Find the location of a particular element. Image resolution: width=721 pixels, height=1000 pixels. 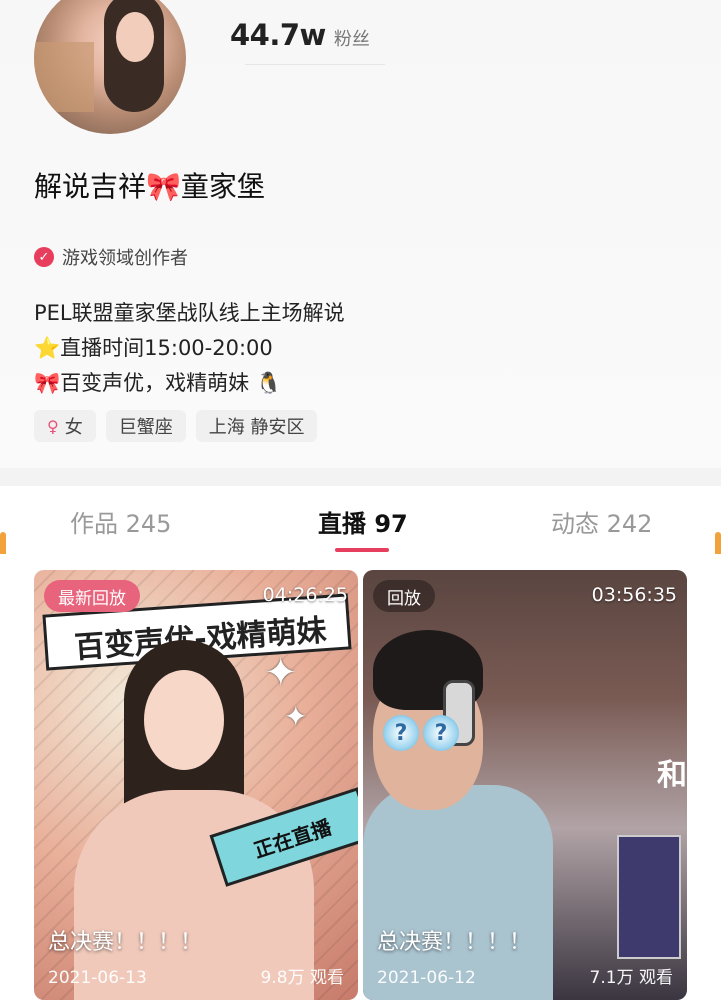

wall-text: 和 is located at coordinates (672, 775).